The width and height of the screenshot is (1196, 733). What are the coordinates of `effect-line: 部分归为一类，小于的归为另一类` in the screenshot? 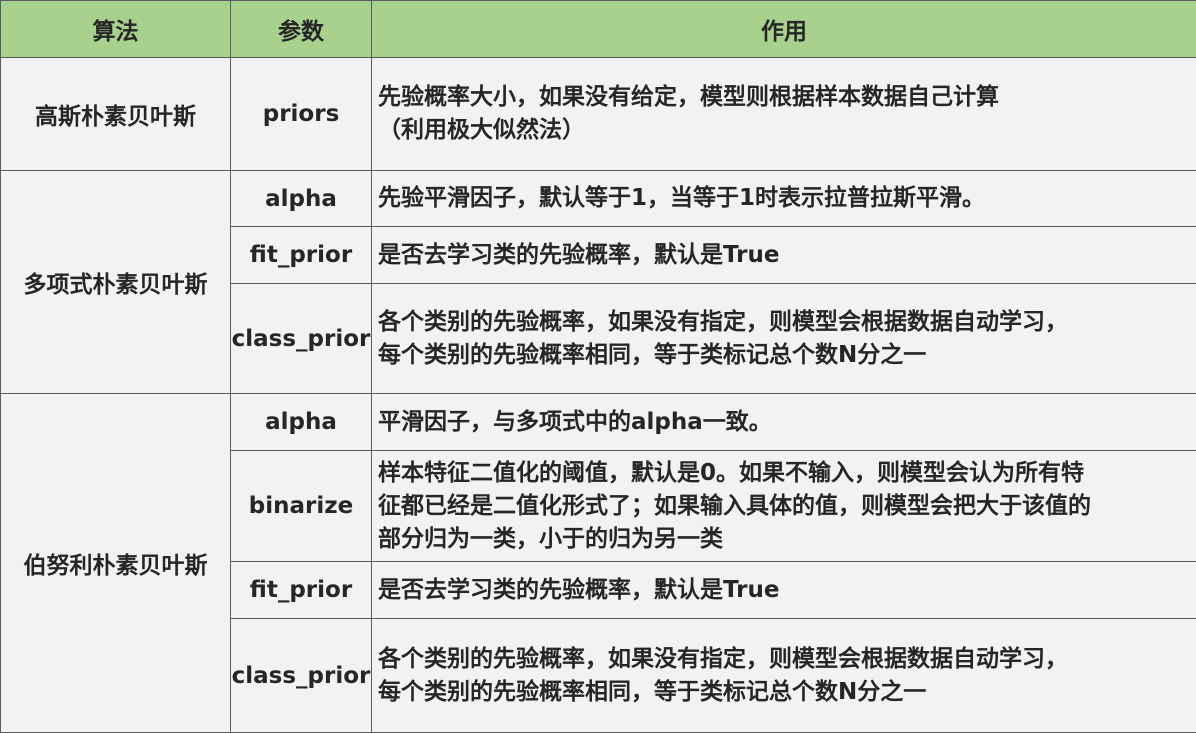 It's located at (783, 539).